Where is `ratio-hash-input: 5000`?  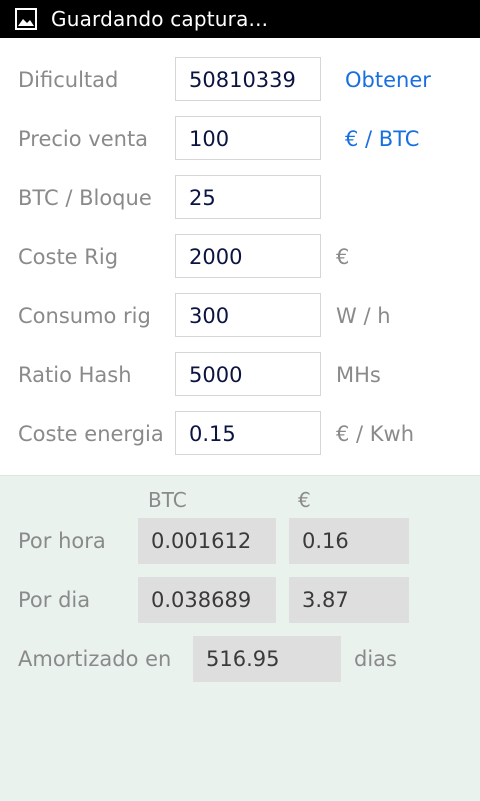 ratio-hash-input: 5000 is located at coordinates (248, 374).